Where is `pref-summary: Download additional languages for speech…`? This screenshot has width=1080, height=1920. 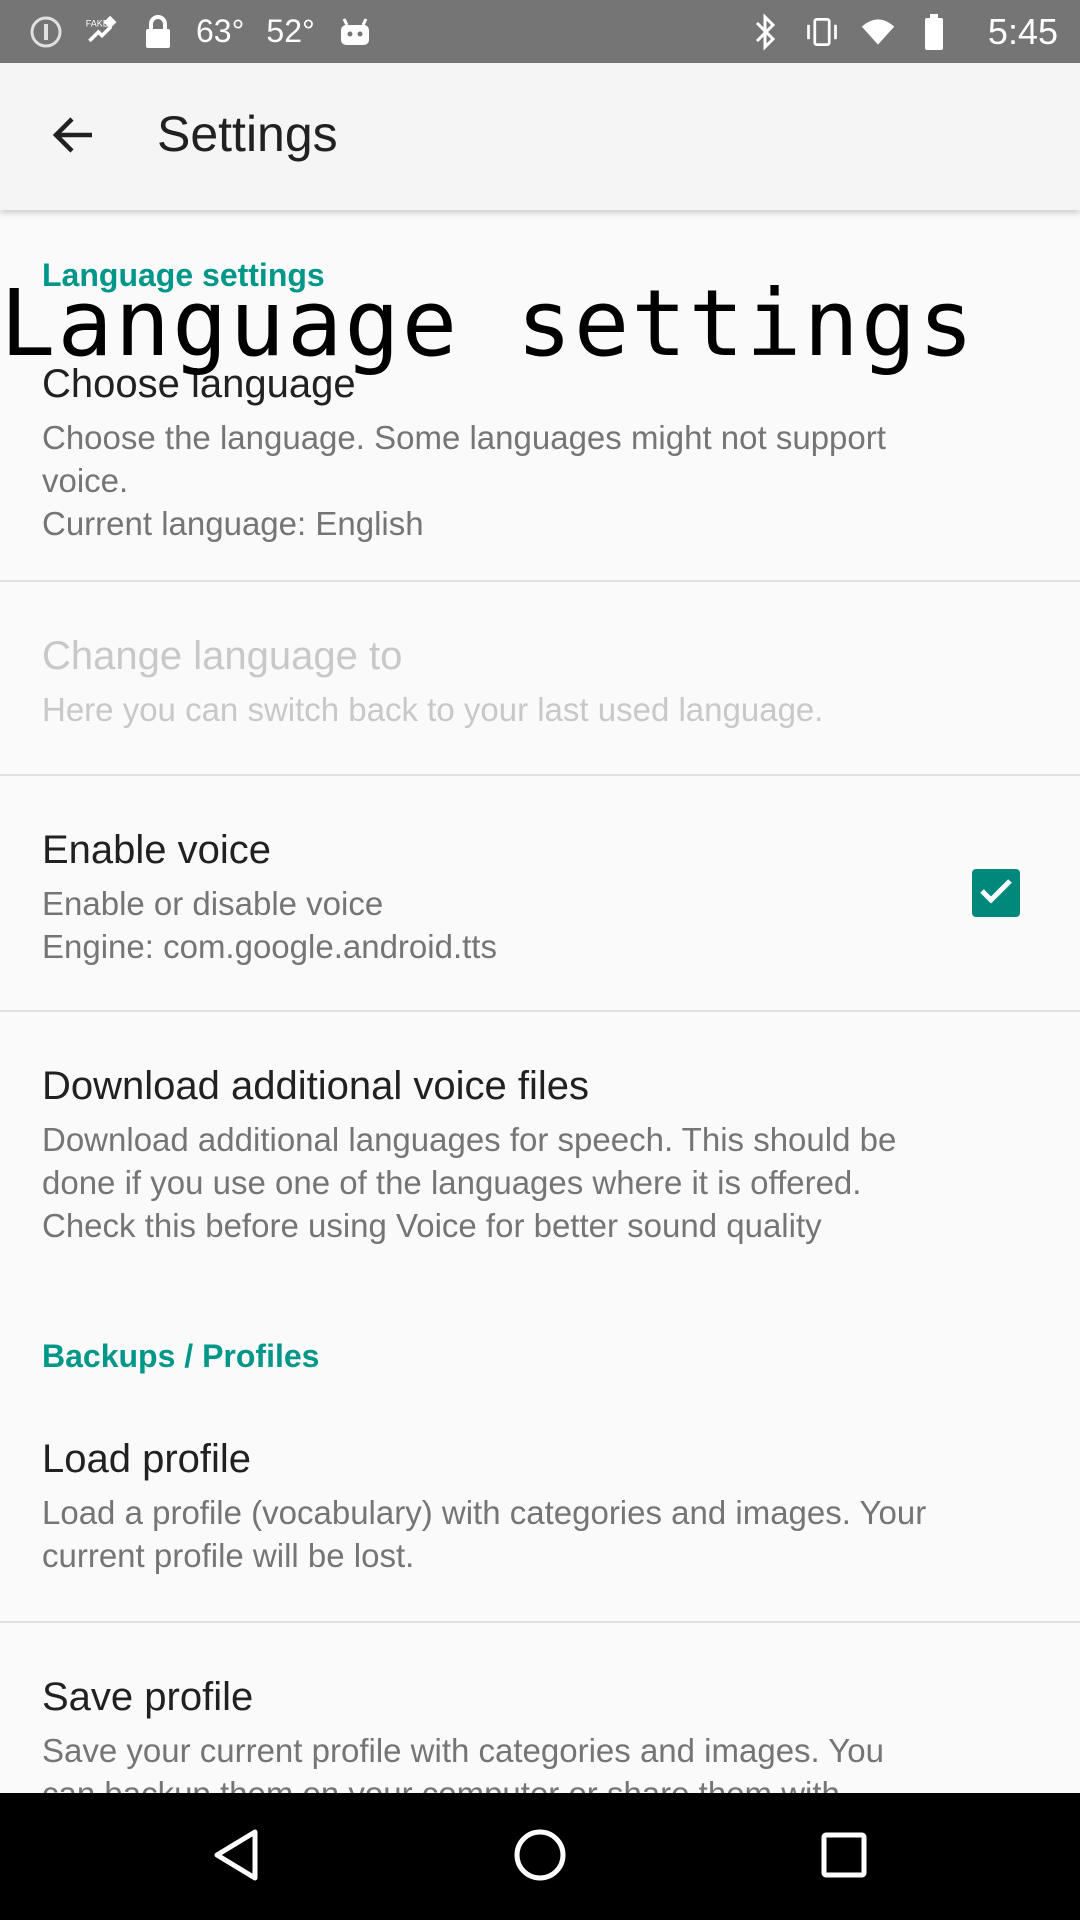
pref-summary: Download additional languages for speech… is located at coordinates (469, 1182).